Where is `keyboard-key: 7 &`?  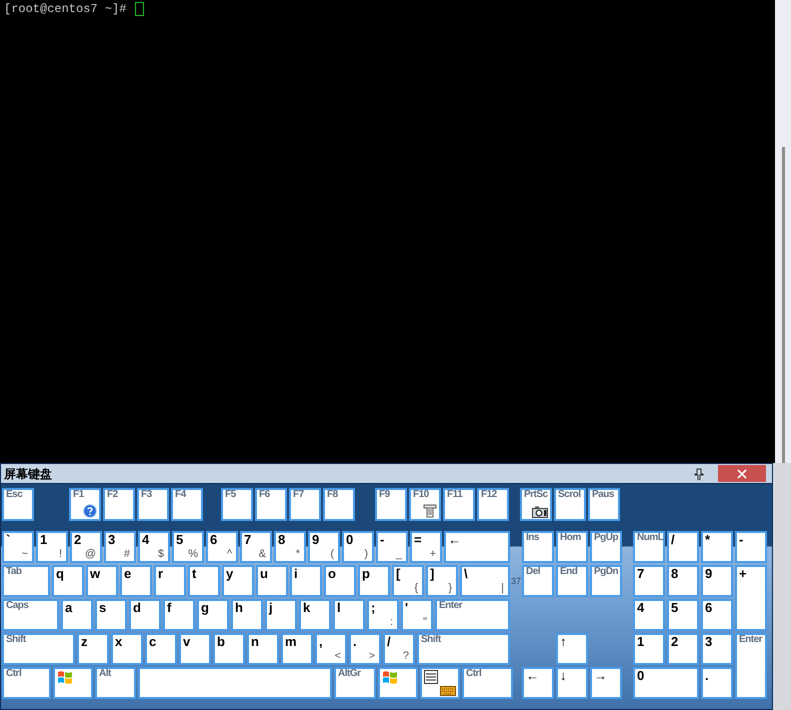
keyboard-key: 7 & is located at coordinates (256, 547).